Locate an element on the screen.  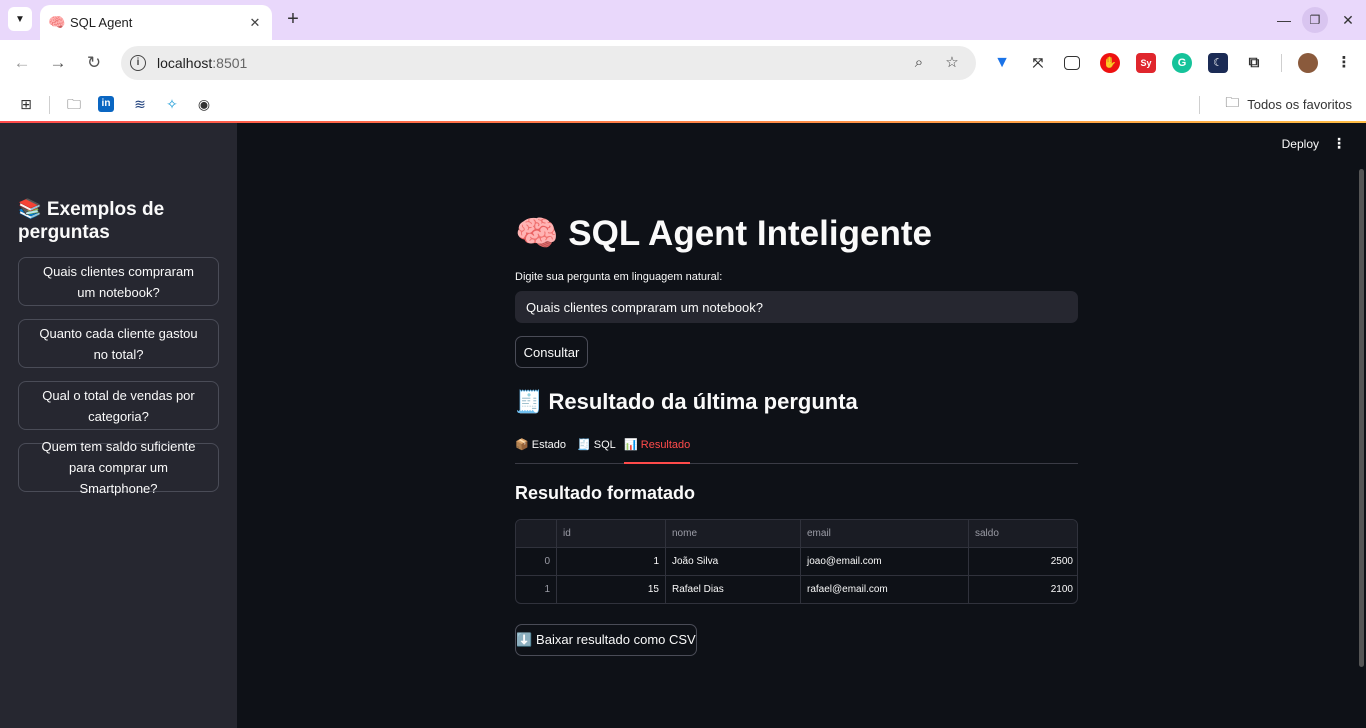
minimize-window-button: — is located at coordinates (1284, 20).